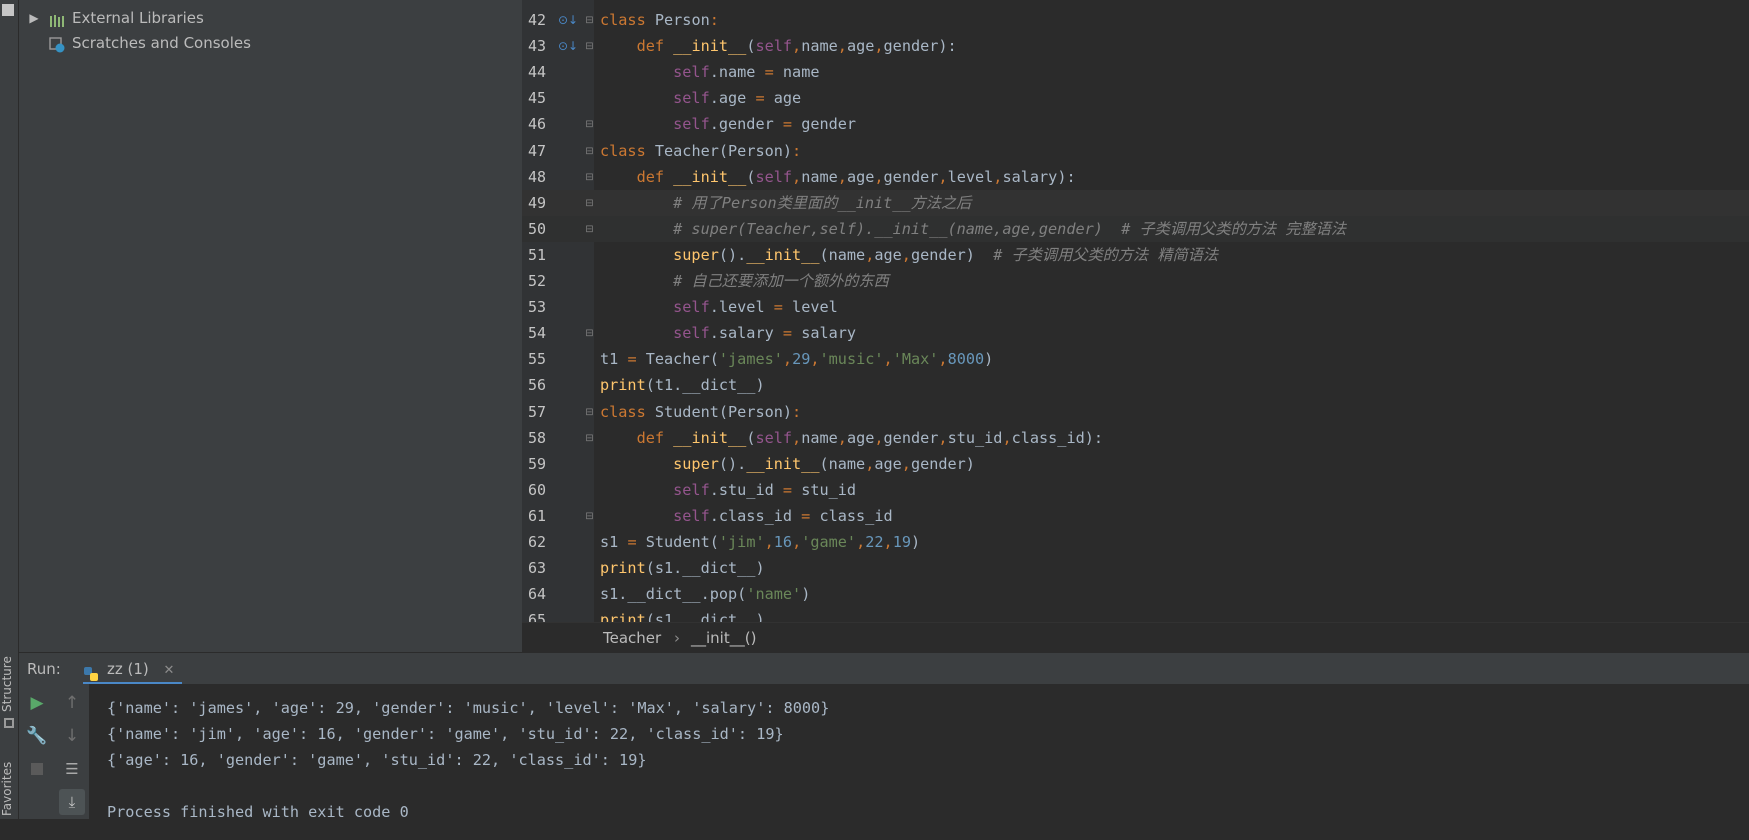  Describe the element at coordinates (755, 150) in the screenshot. I see `code-token: (Person)` at that location.